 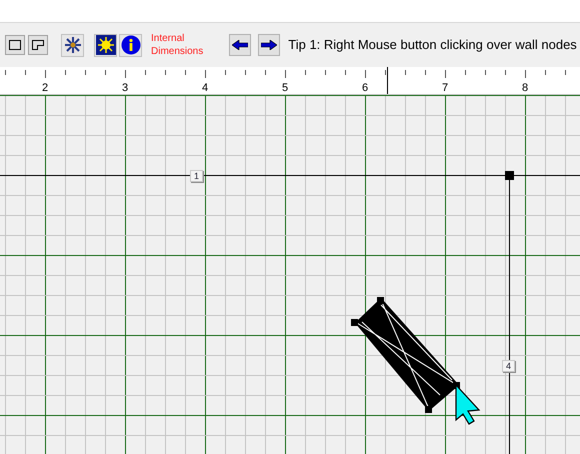 I want to click on l-shape-icon, so click(x=38, y=45).